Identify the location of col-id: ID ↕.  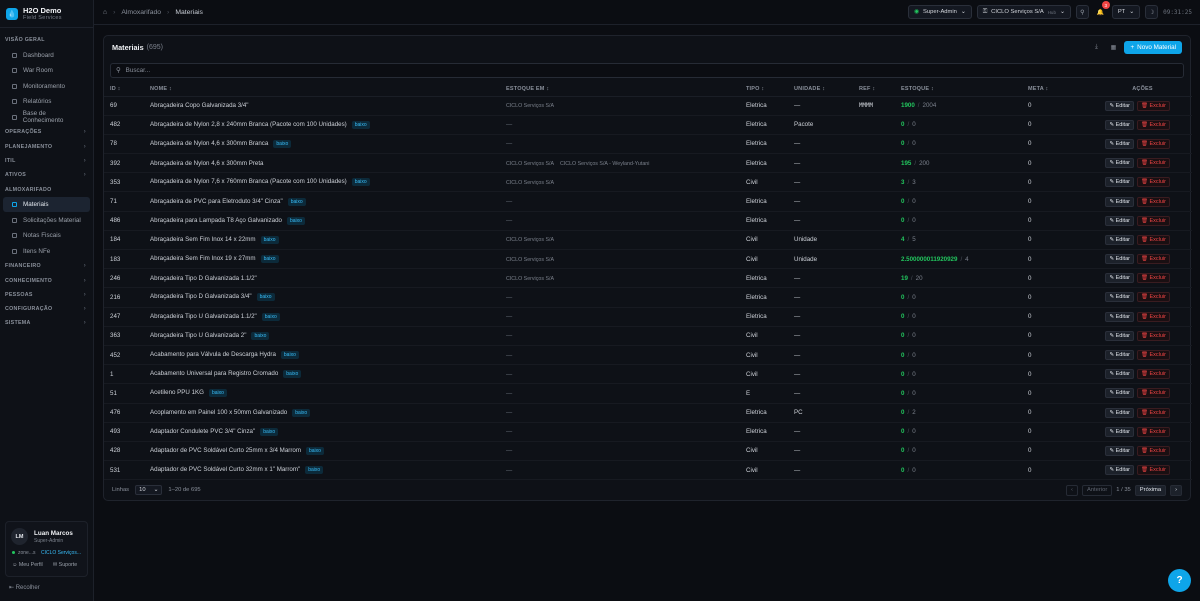
(127, 89).